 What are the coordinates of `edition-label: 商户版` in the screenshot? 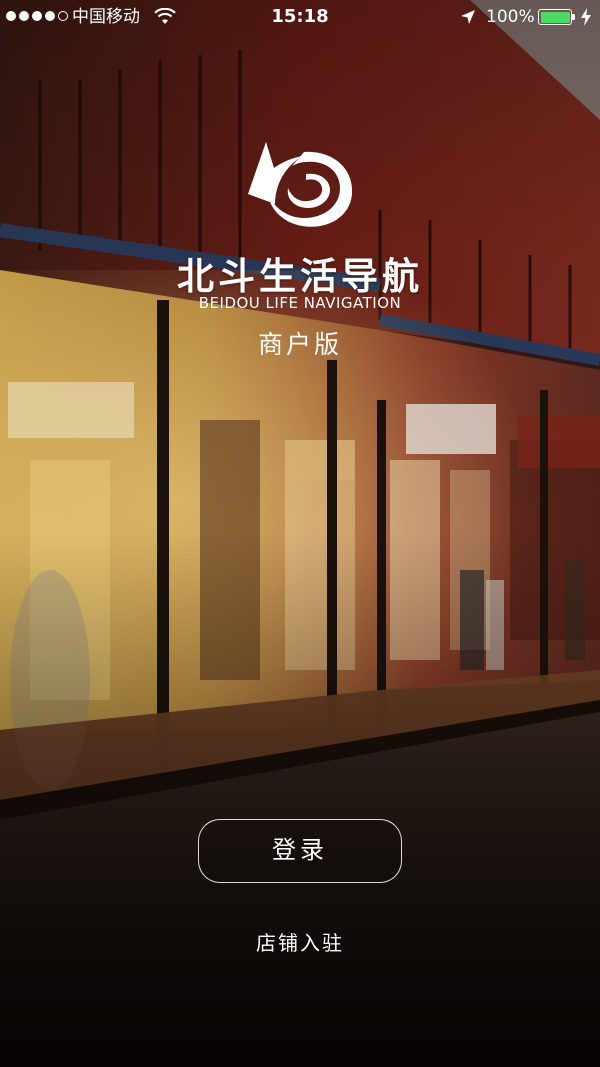 It's located at (299, 344).